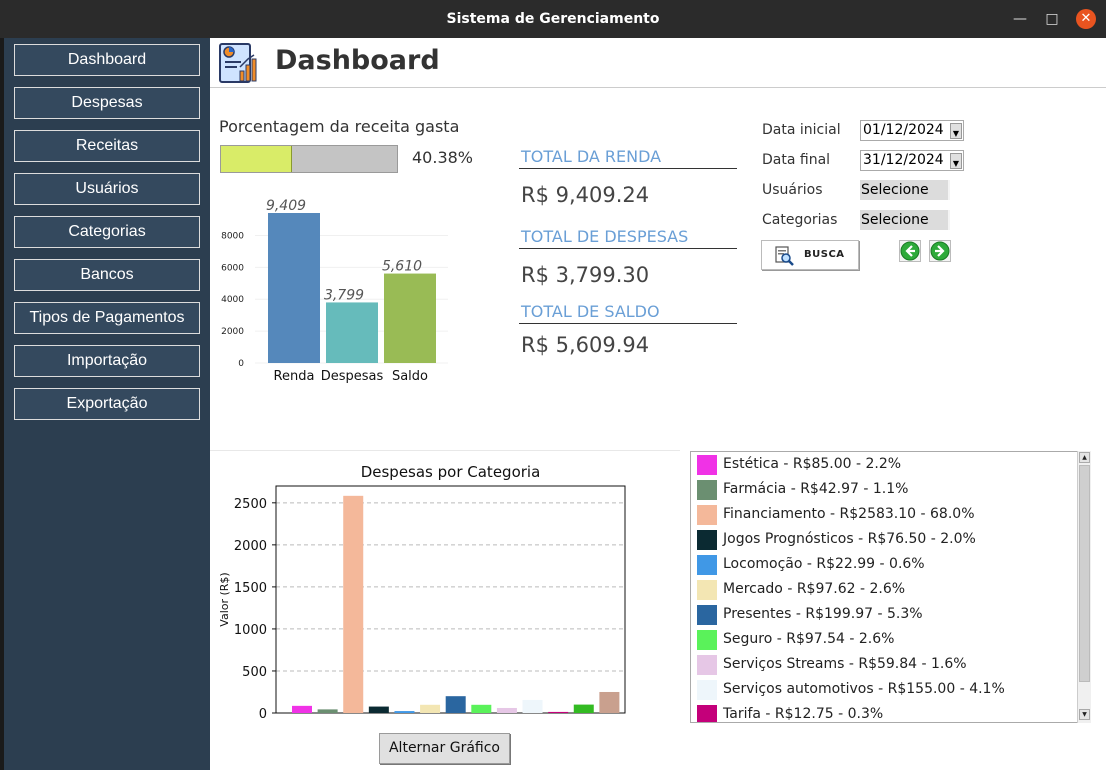  I want to click on end-date-value: 31/12/2024, so click(903, 160).